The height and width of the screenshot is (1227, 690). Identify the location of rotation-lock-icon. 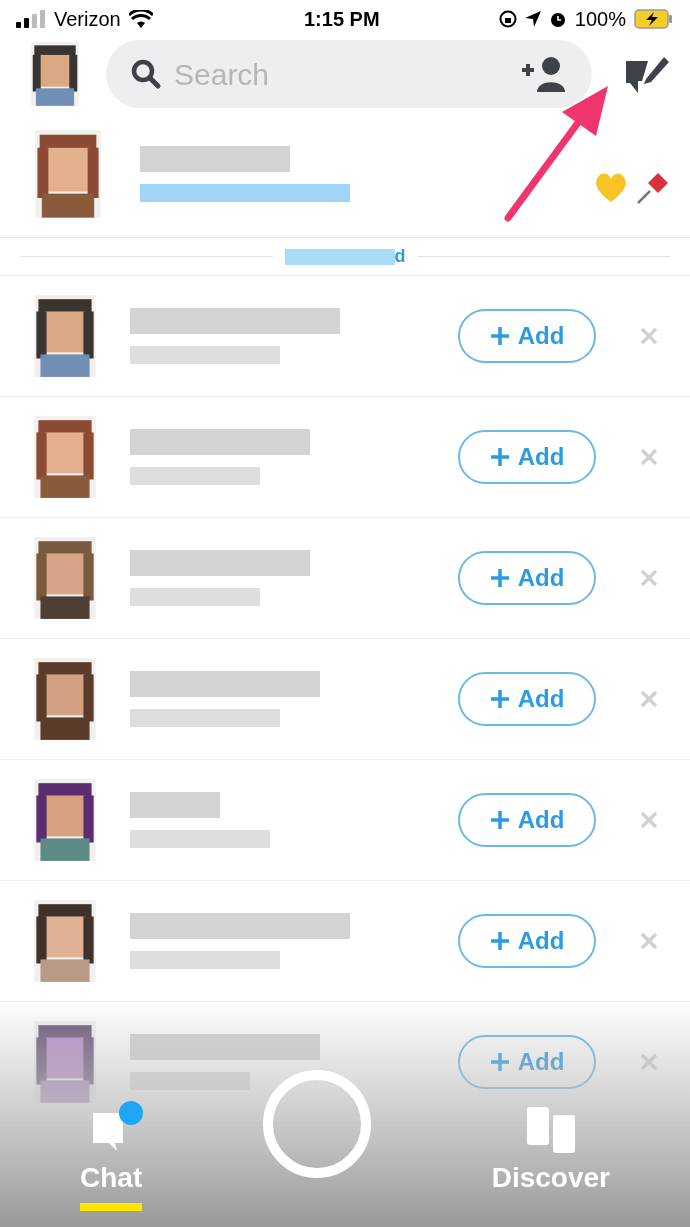
(507, 19).